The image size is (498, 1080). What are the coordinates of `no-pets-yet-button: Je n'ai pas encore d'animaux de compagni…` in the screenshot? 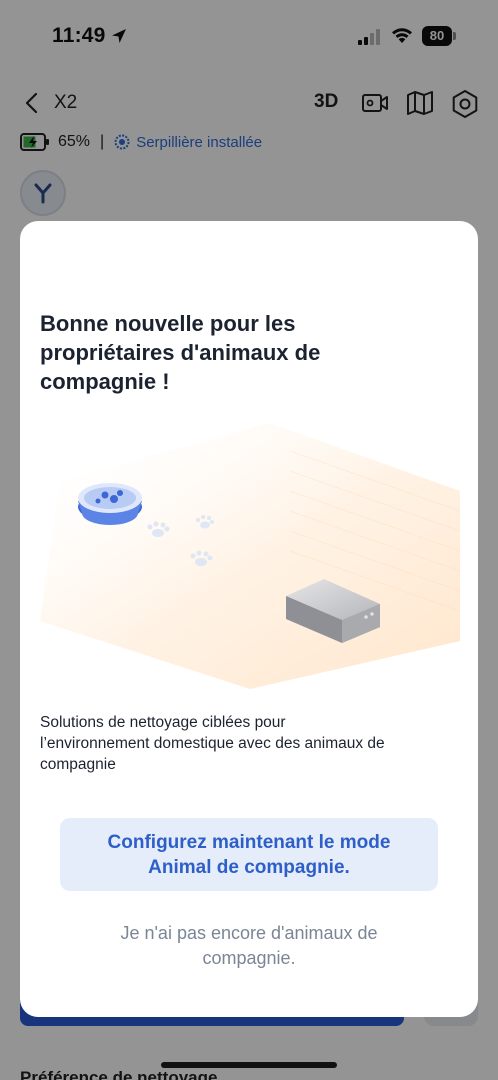 It's located at (249, 947).